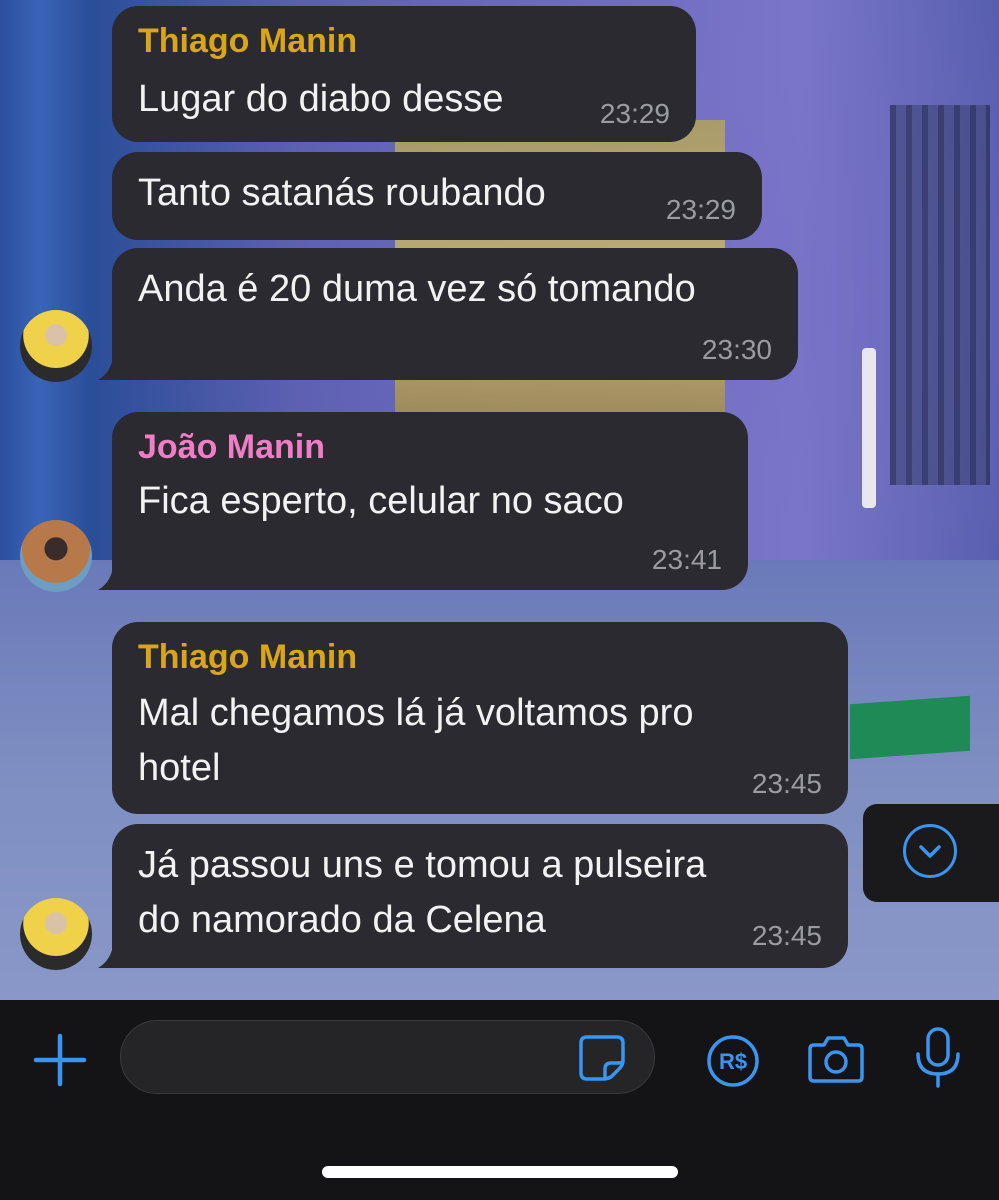 The width and height of the screenshot is (999, 1200). What do you see at coordinates (602, 1058) in the screenshot?
I see `sticker-icon` at bounding box center [602, 1058].